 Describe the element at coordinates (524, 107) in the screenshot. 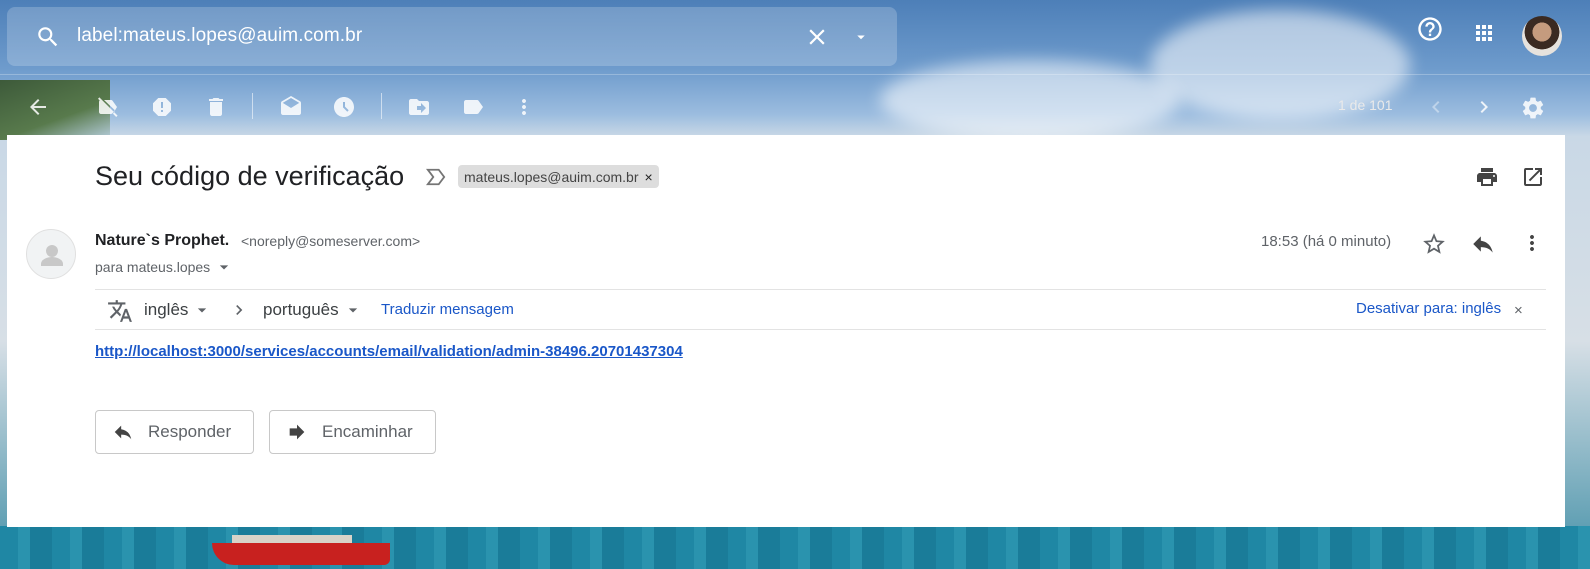

I see `more-options-icon` at that location.